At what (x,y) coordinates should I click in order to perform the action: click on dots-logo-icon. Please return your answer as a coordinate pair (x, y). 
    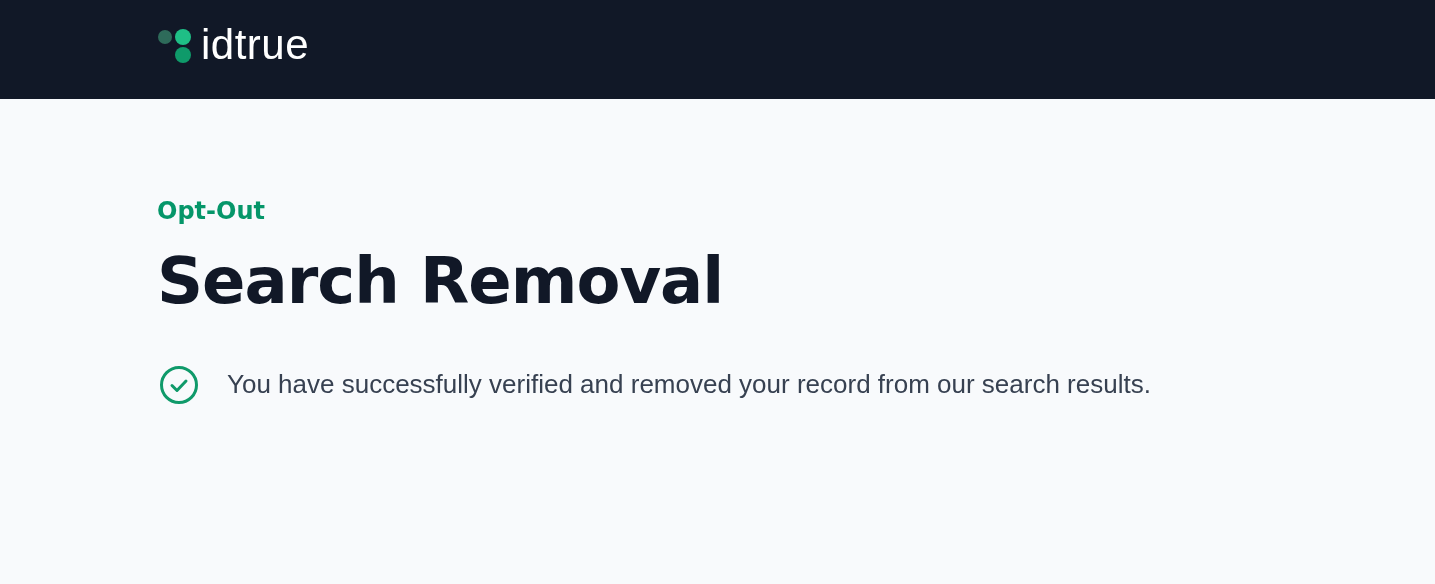
    Looking at the image, I should click on (175, 44).